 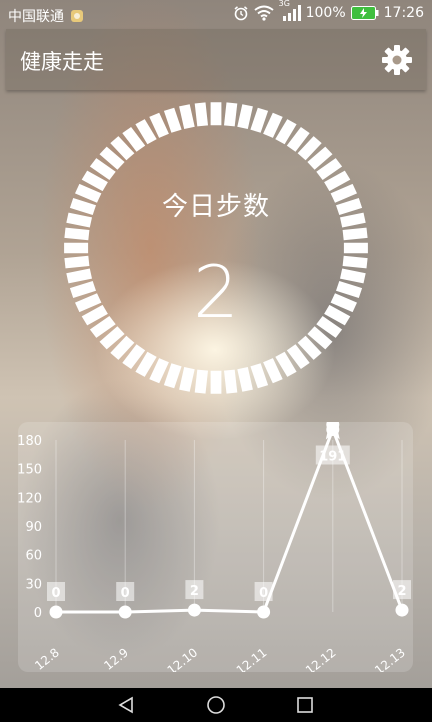 I want to click on x-tick-label: 12.9, so click(x=116, y=658).